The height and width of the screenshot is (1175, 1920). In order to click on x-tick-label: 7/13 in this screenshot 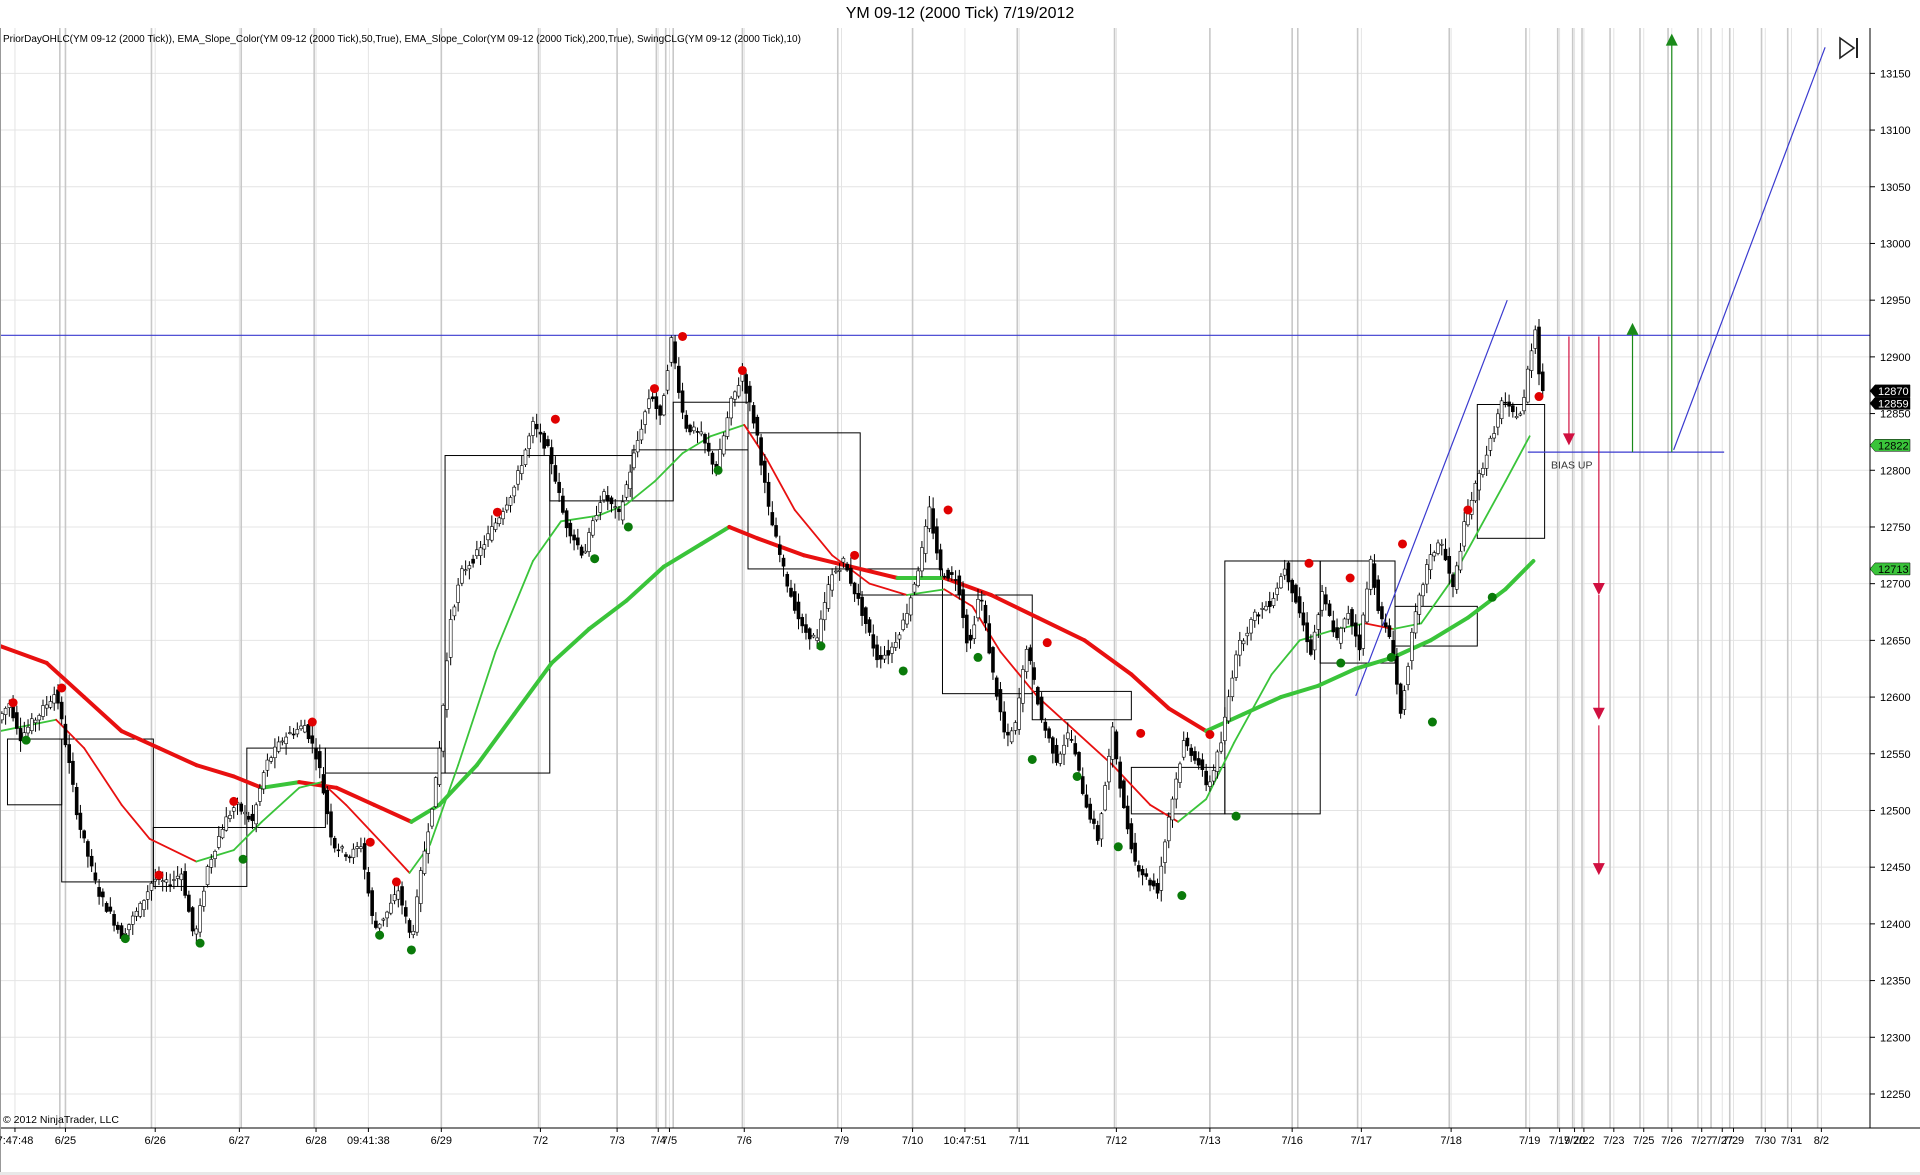, I will do `click(1209, 1141)`.